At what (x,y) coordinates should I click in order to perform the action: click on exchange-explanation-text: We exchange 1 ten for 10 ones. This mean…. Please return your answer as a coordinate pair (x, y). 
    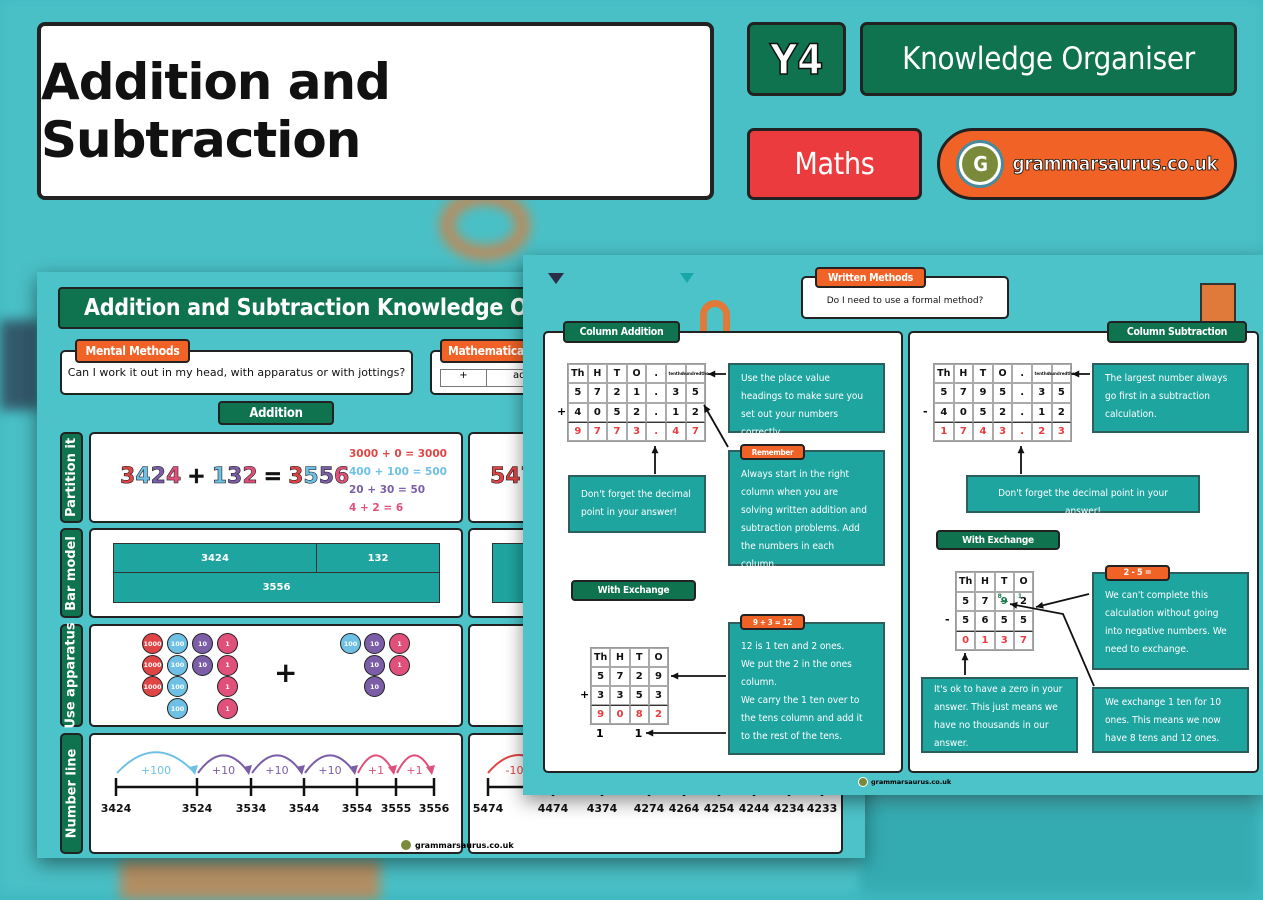
    Looking at the image, I should click on (1163, 720).